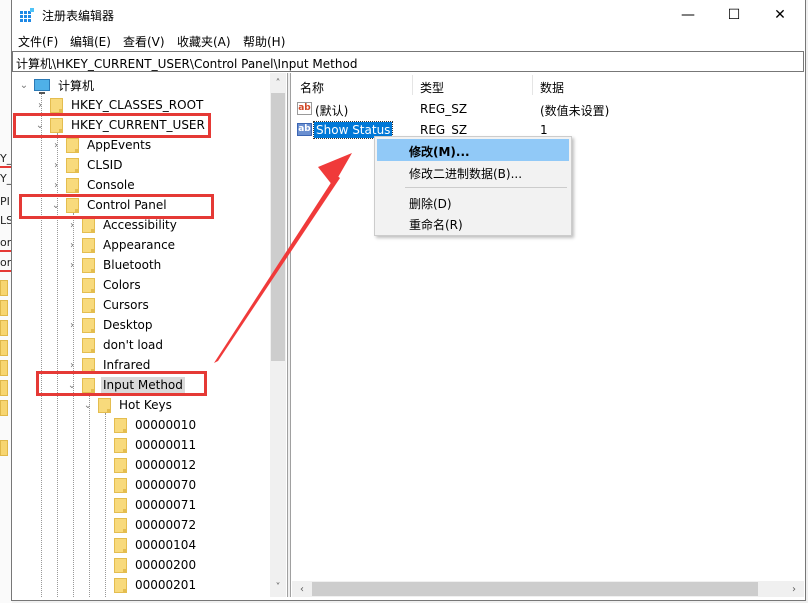 The width and height of the screenshot is (808, 603). I want to click on tree-node-hotkey: 00000201, so click(148, 585).